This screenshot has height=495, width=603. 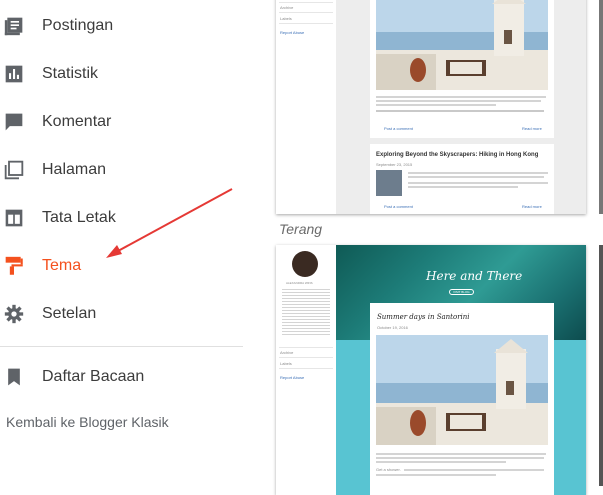 What do you see at coordinates (474, 276) in the screenshot?
I see `preview-blog-title: Here and There` at bounding box center [474, 276].